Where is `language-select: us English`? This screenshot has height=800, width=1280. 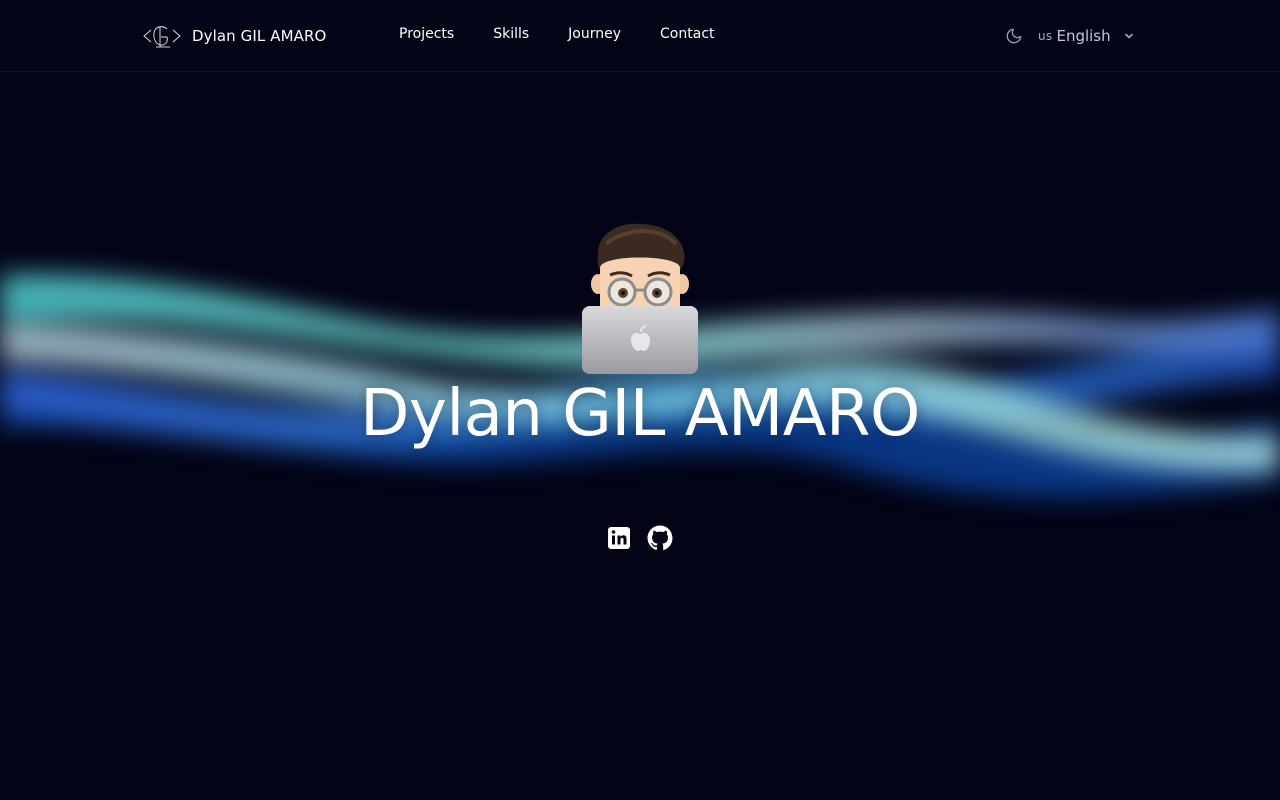 language-select: us English is located at coordinates (1086, 36).